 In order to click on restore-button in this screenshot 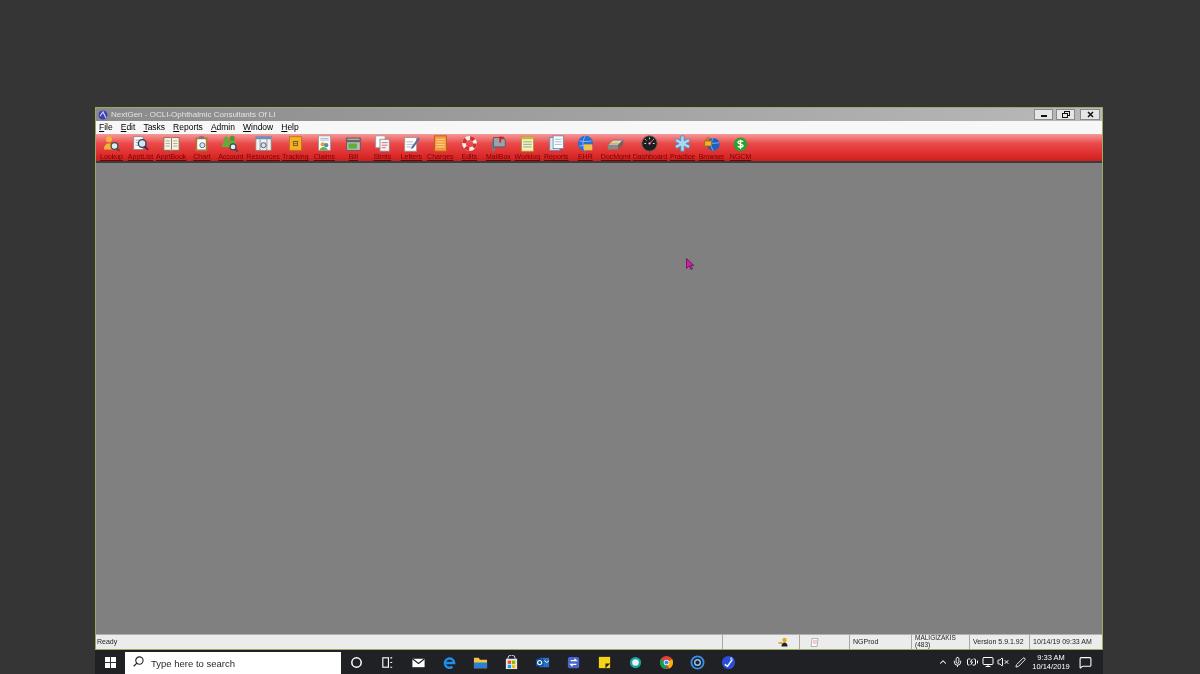, I will do `click(1065, 114)`.